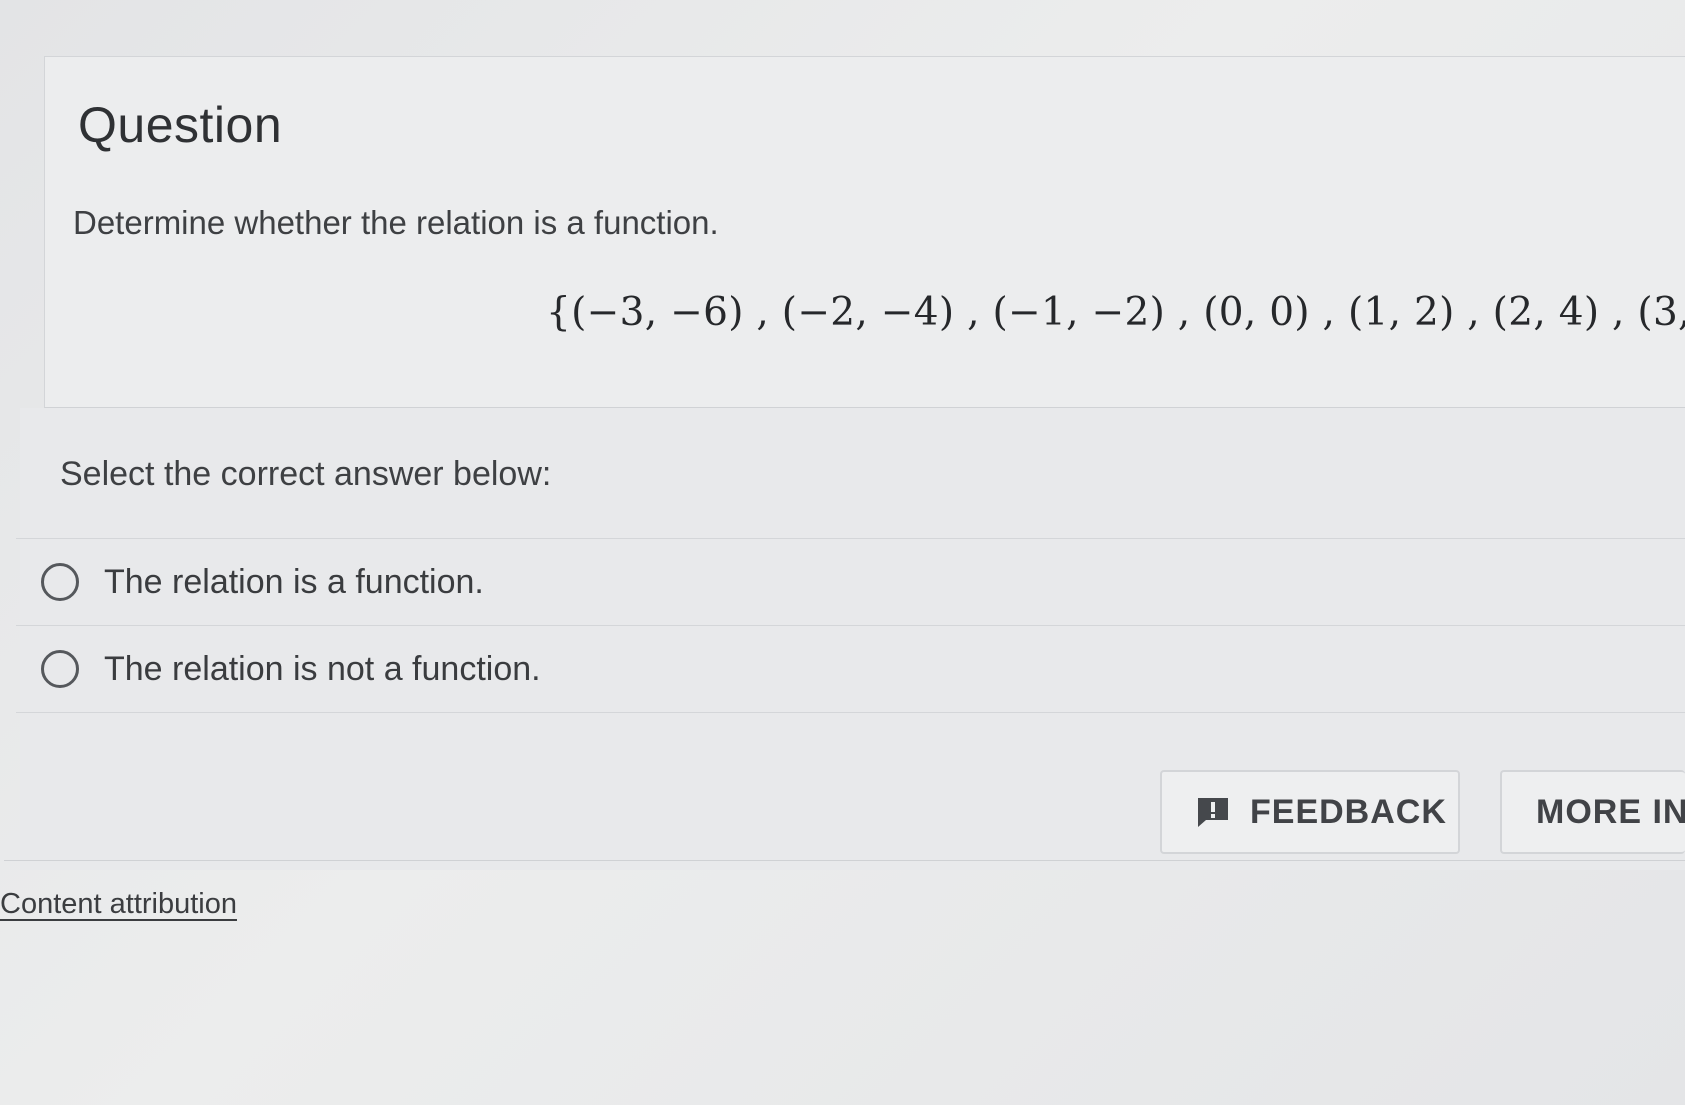  I want to click on more-info-button-label: MORE IN, so click(1610, 811).